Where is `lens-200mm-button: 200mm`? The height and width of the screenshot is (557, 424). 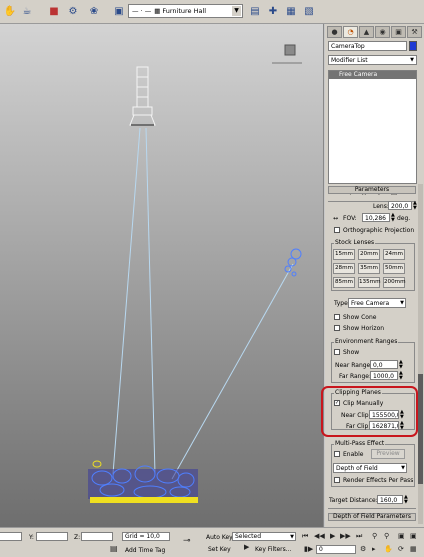
lens-200mm-button: 200mm is located at coordinates (394, 282).